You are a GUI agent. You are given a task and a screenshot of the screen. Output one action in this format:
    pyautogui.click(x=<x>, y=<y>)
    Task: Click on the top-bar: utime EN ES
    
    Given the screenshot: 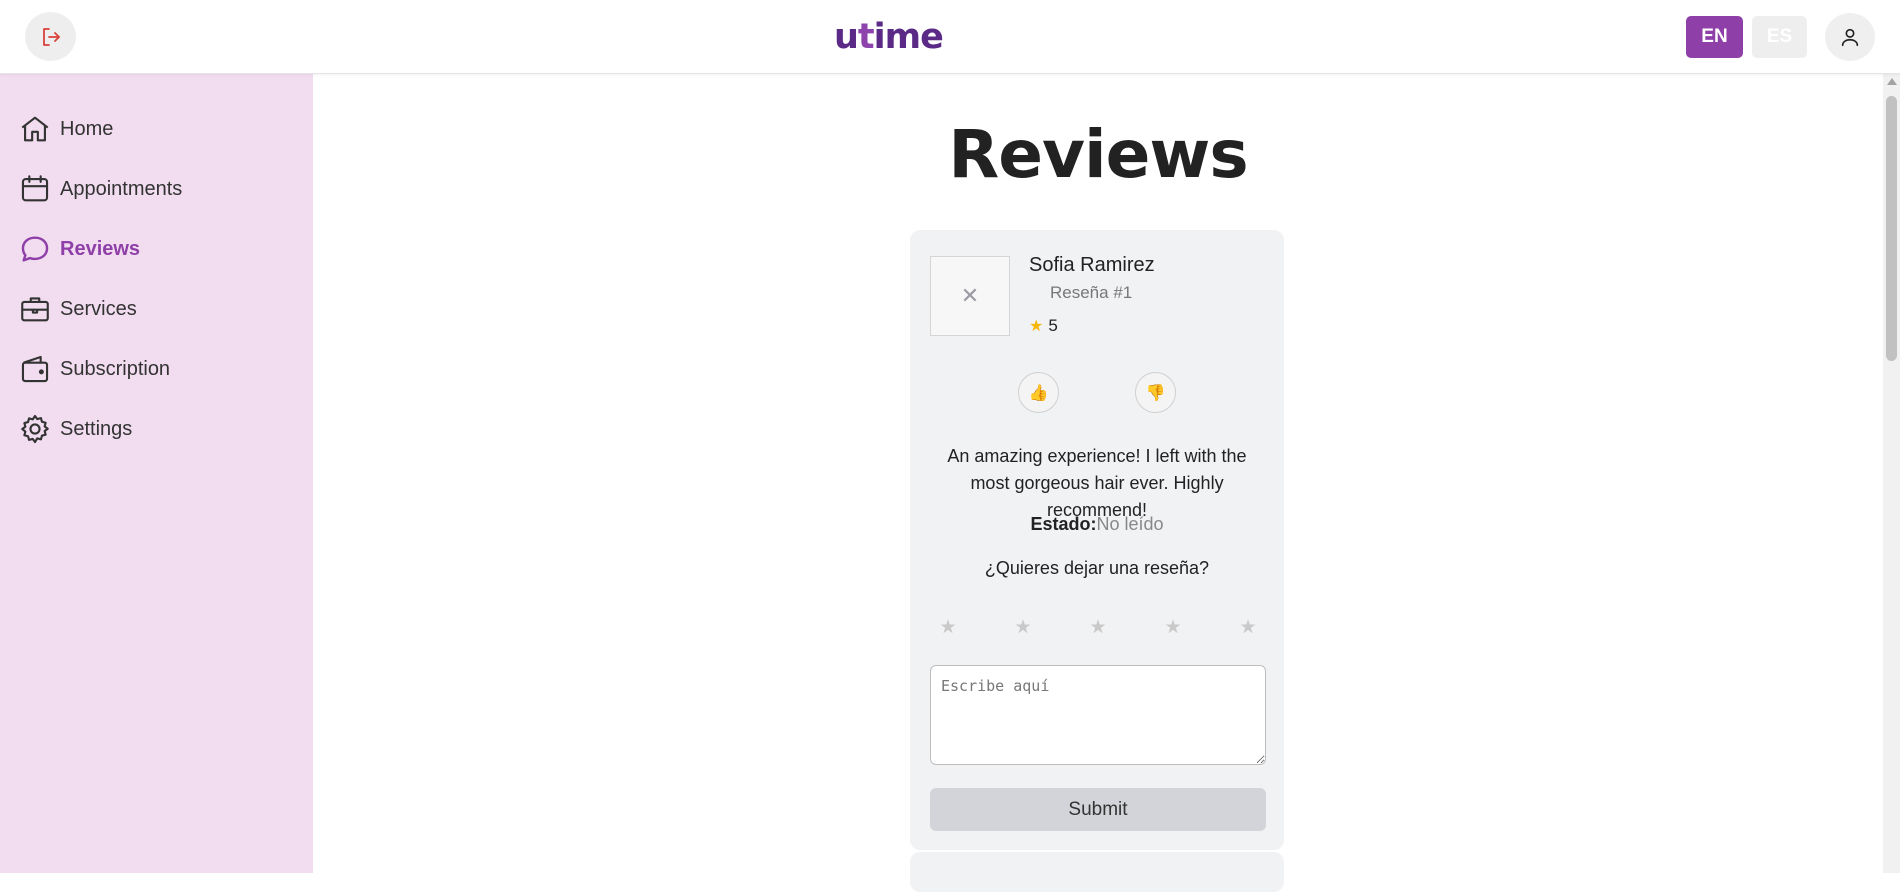 What is the action you would take?
    pyautogui.click(x=950, y=37)
    